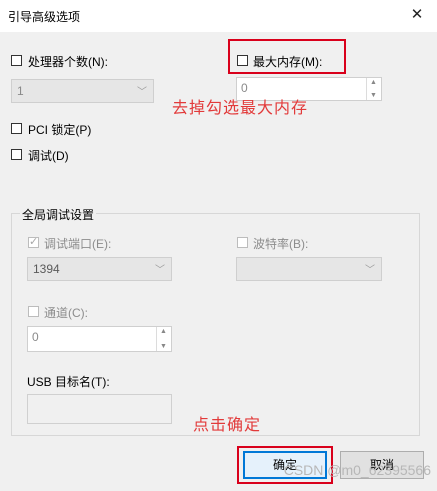 This screenshot has width=437, height=491. I want to click on debug-label: 调试(D), so click(48, 156).